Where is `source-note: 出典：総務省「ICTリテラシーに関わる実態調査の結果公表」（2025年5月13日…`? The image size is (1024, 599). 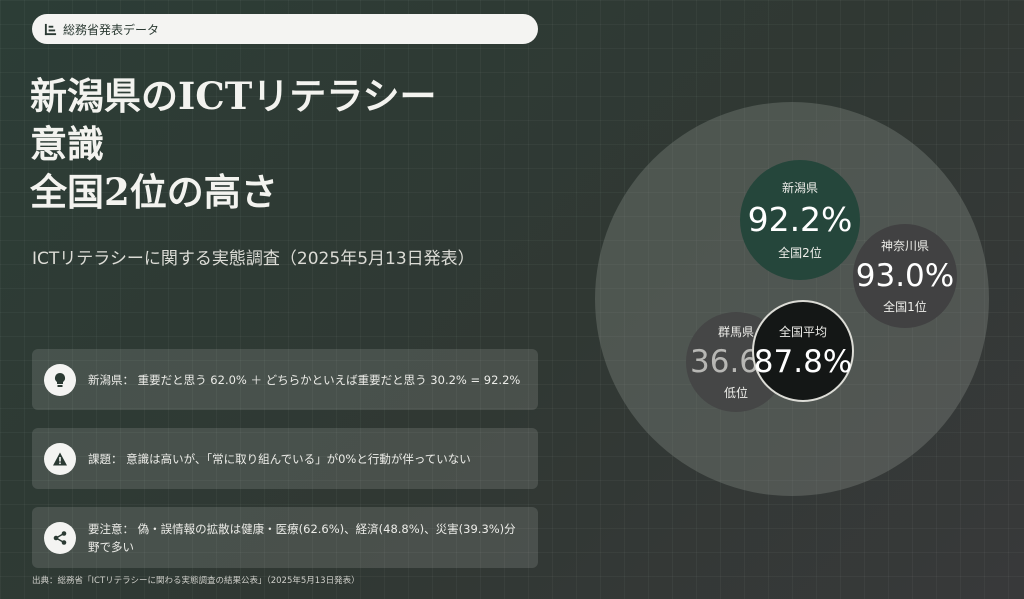
source-note: 出典：総務省「ICTリテラシーに関わる実態調査の結果公表」（2025年5月13日… is located at coordinates (196, 581).